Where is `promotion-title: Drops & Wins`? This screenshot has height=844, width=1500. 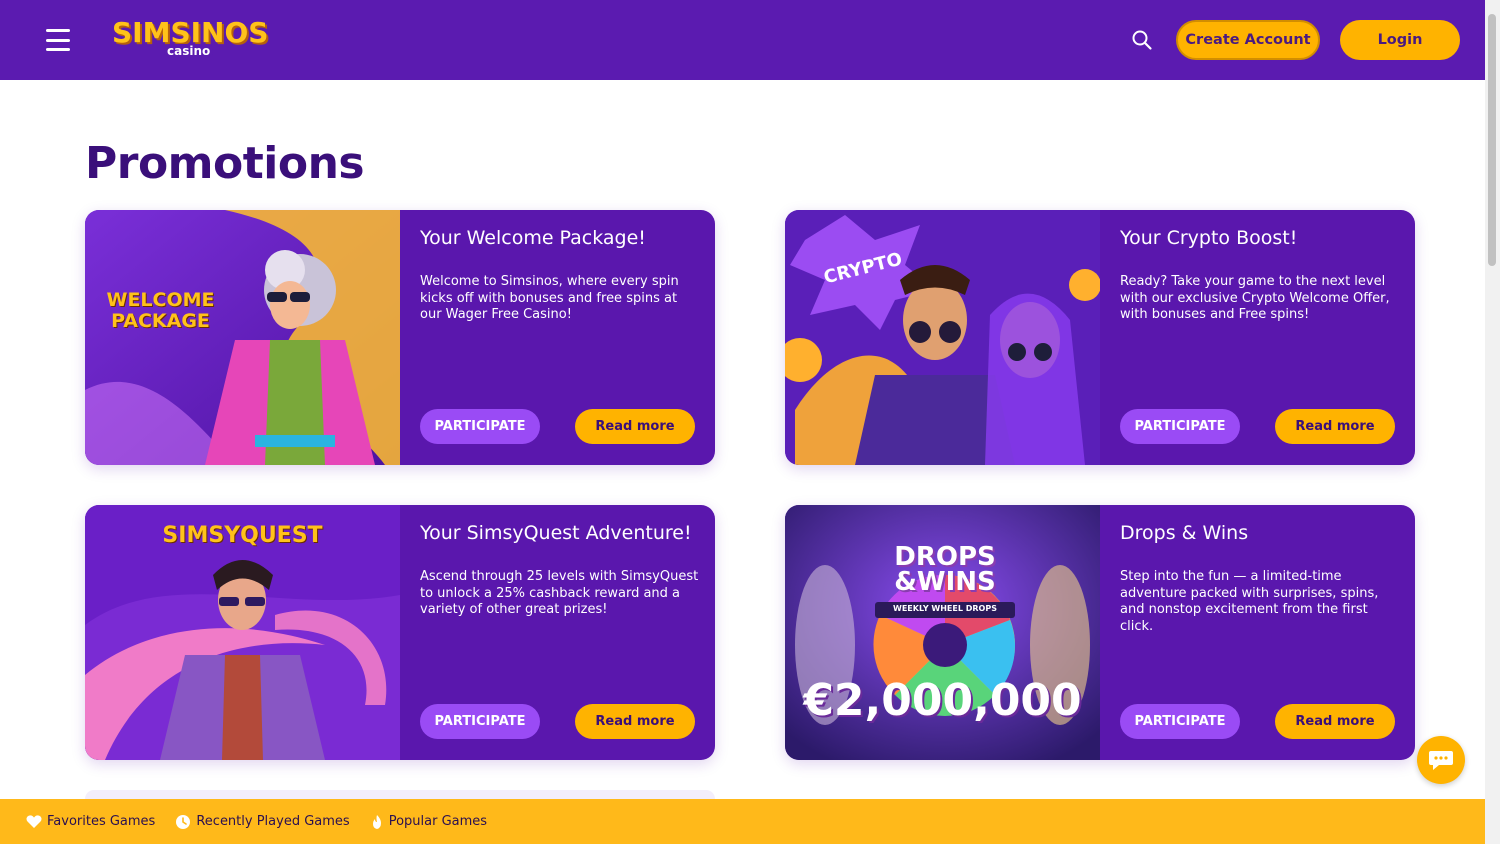 promotion-title: Drops & Wins is located at coordinates (1184, 533).